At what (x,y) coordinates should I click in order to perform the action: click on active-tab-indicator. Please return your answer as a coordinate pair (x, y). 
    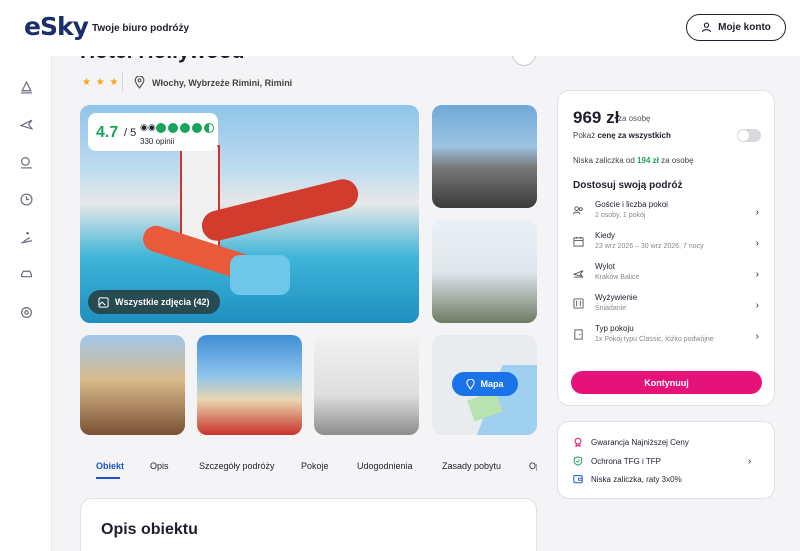
    Looking at the image, I should click on (108, 478).